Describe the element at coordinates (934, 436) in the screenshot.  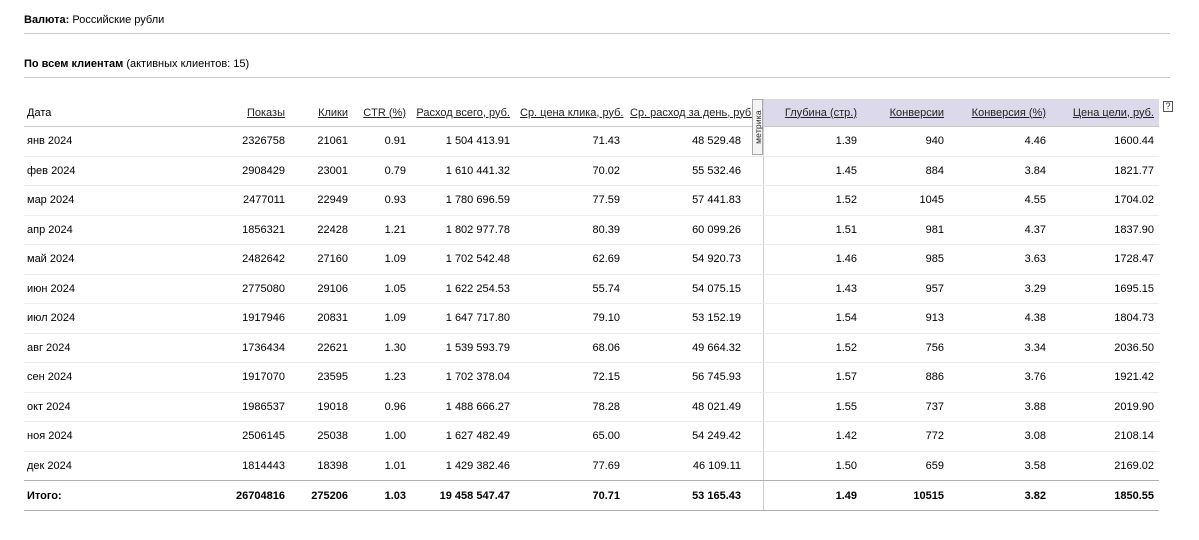
I see `table-cell: 772` at that location.